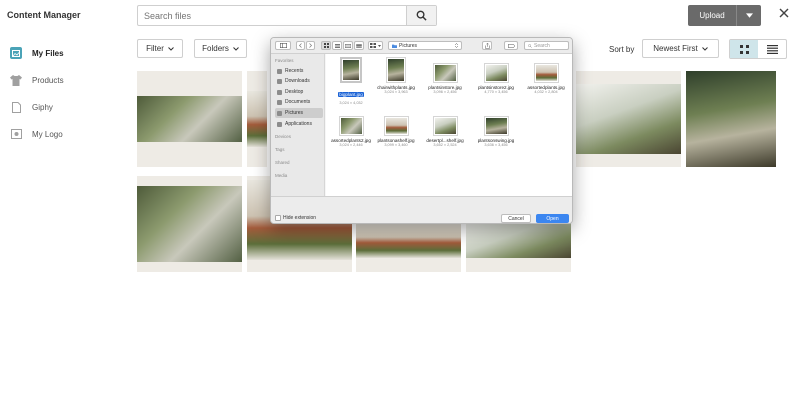 This screenshot has height=413, width=800. Describe the element at coordinates (16, 80) in the screenshot. I see `tshirt-icon` at that location.